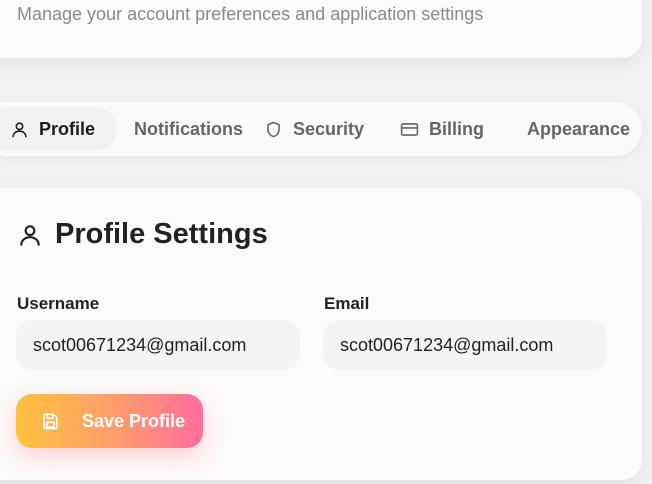 The image size is (652, 484). I want to click on tab-billing: Billing, so click(442, 129).